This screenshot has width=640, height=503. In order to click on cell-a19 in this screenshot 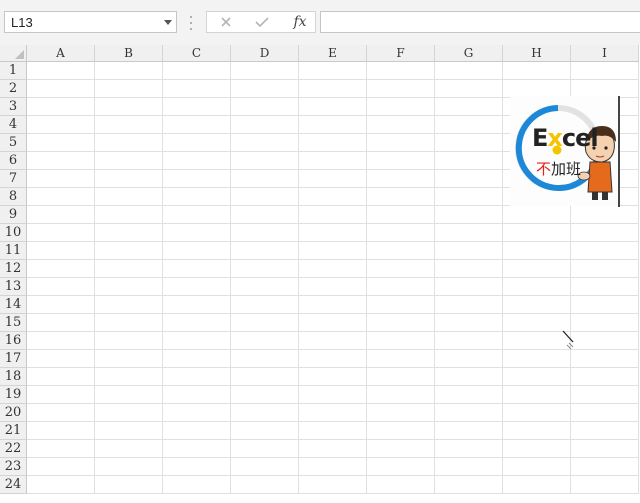, I will do `click(61, 395)`.